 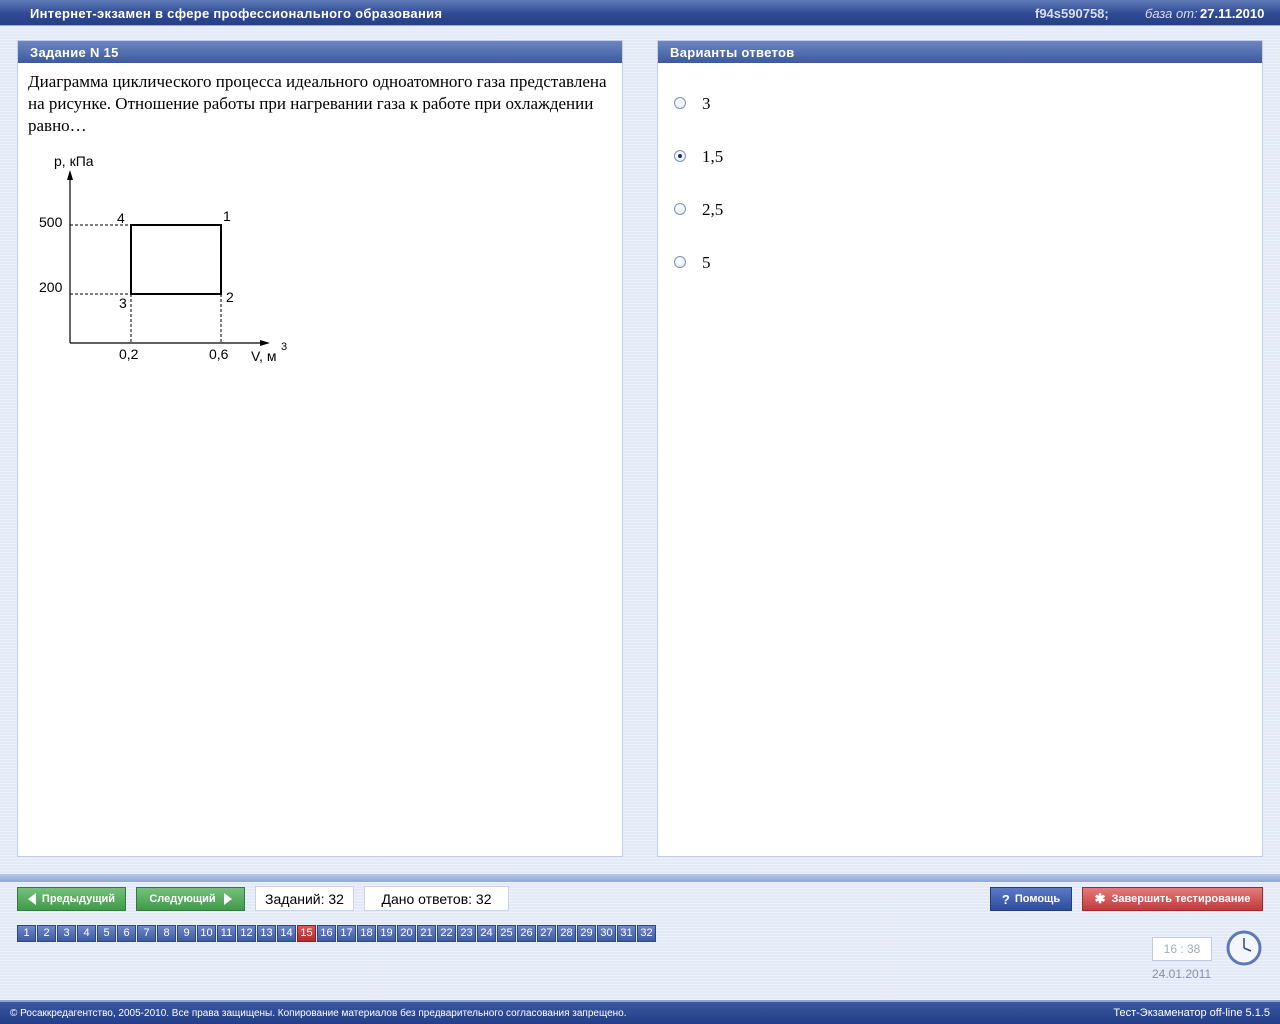 What do you see at coordinates (680, 156) in the screenshot?
I see `radio-button-selected` at bounding box center [680, 156].